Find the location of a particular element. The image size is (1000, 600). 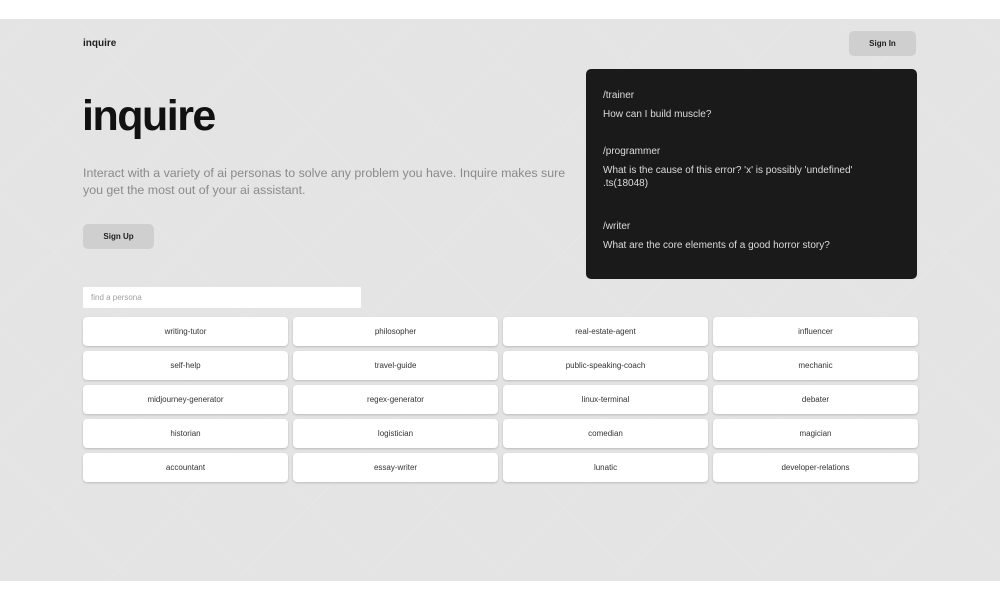

example-command: /writer is located at coordinates (617, 226).